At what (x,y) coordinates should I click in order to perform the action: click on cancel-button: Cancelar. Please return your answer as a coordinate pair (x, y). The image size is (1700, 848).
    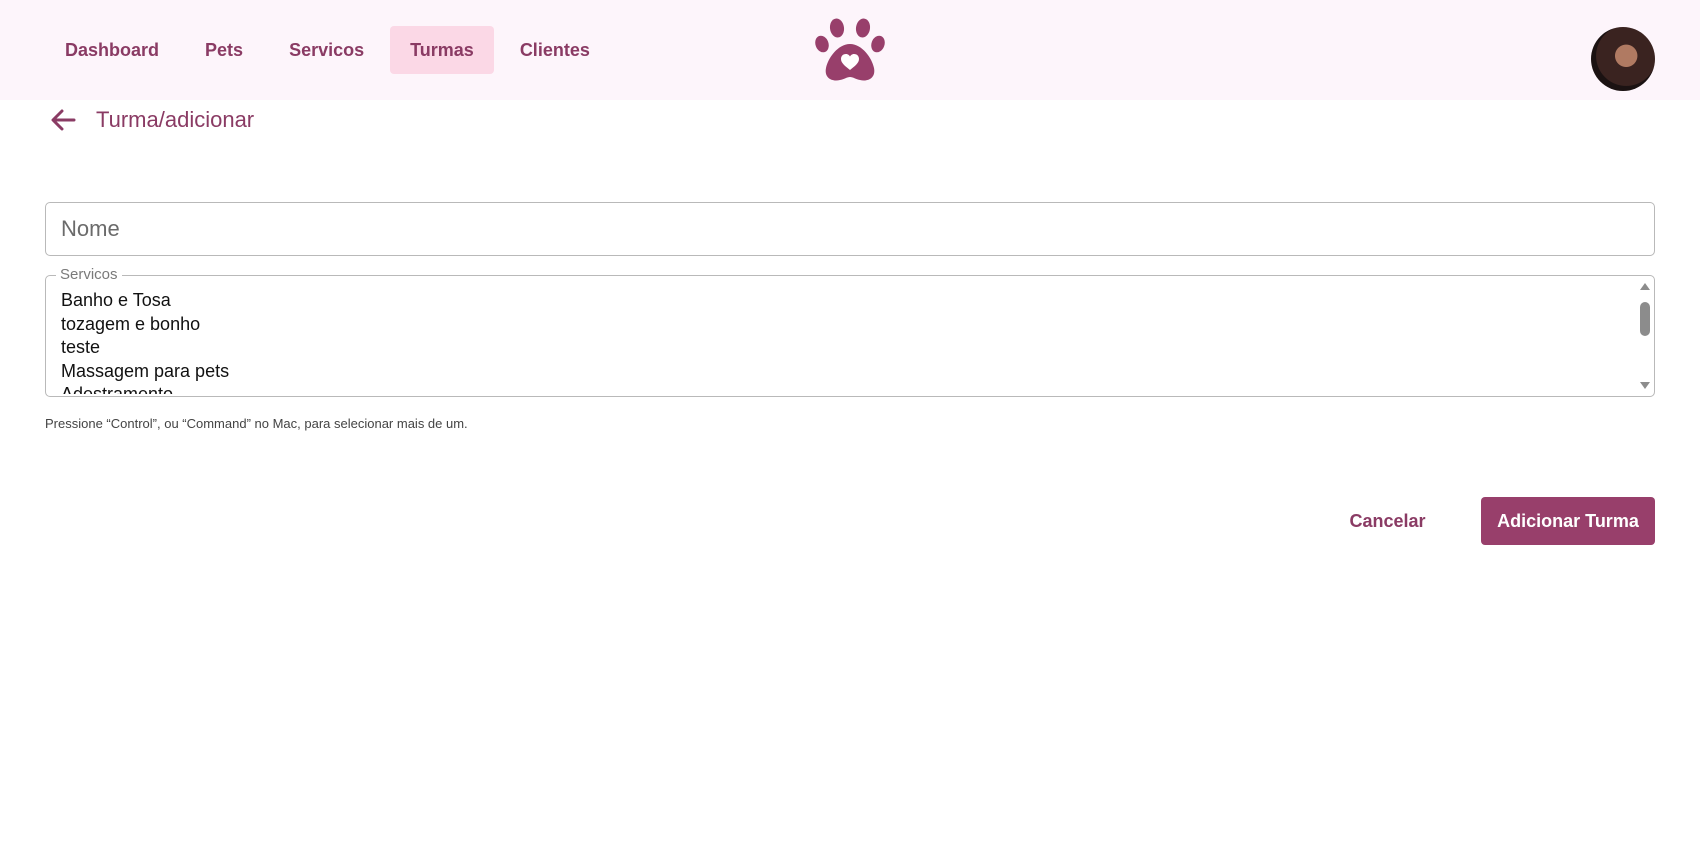
    Looking at the image, I should click on (1387, 521).